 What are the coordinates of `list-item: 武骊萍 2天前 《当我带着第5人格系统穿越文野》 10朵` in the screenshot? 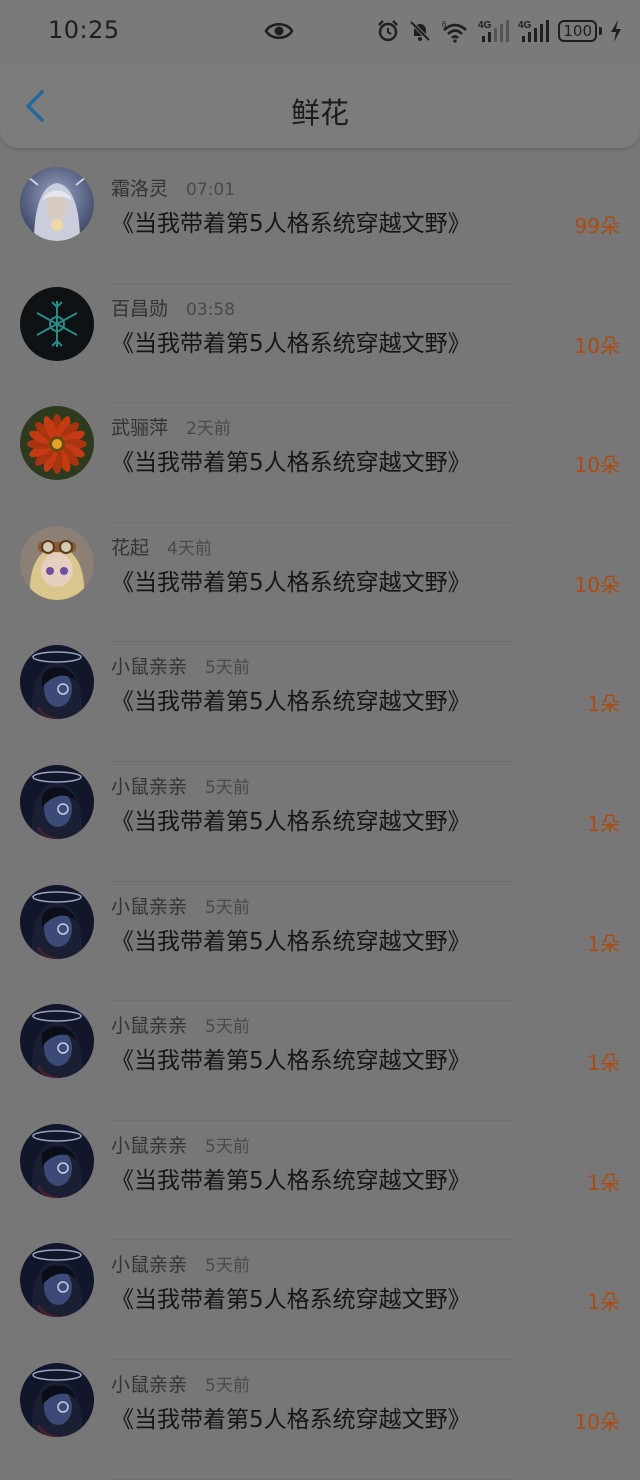 It's located at (320, 463).